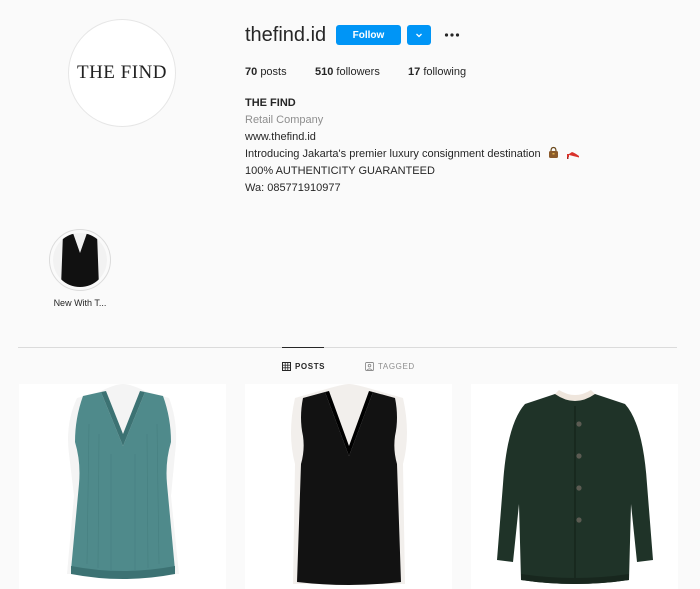 This screenshot has height=589, width=700. Describe the element at coordinates (368, 35) in the screenshot. I see `follow-button: Follow` at that location.